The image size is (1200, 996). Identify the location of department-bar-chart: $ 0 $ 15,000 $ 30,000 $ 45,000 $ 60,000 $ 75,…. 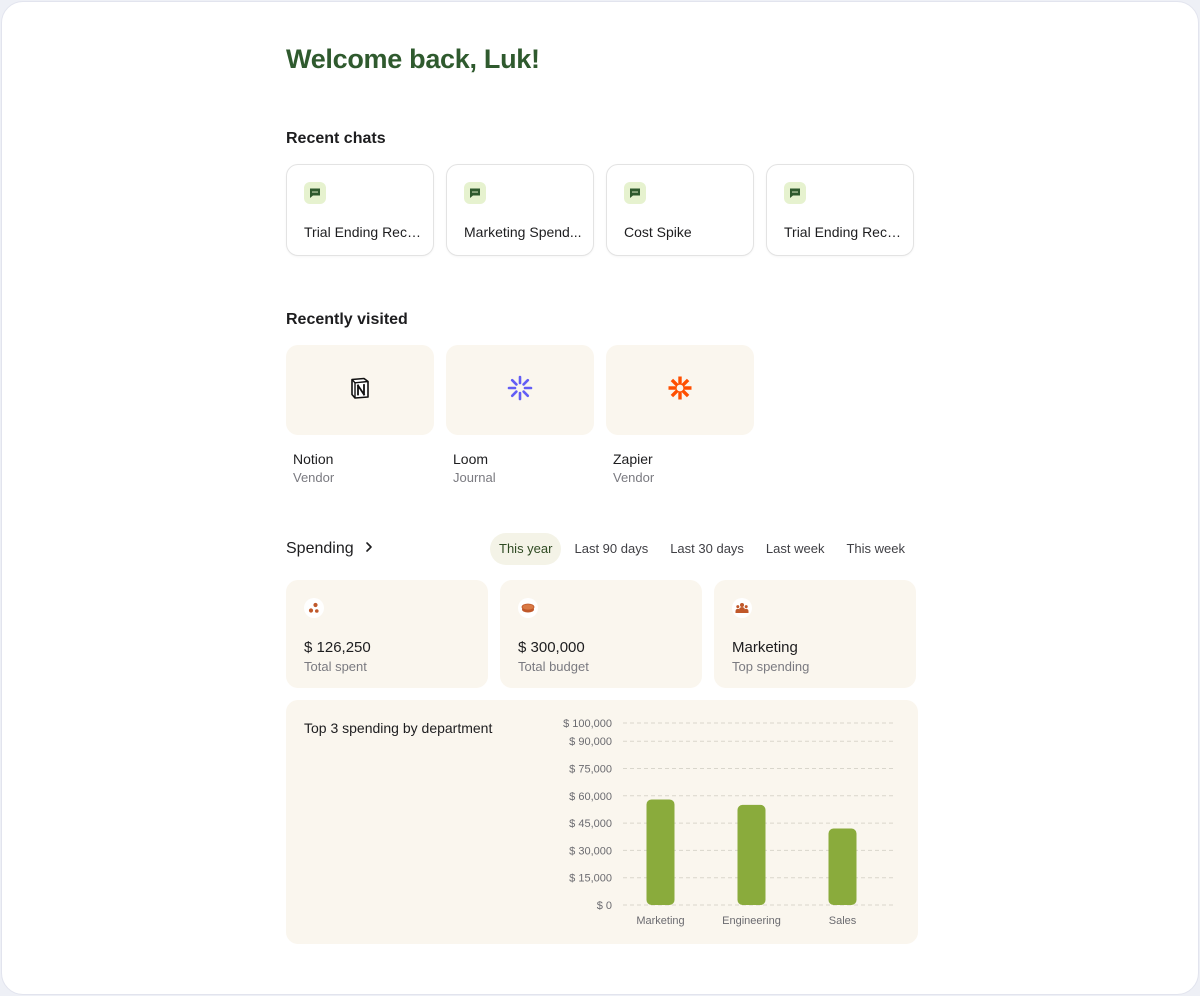
(729, 822).